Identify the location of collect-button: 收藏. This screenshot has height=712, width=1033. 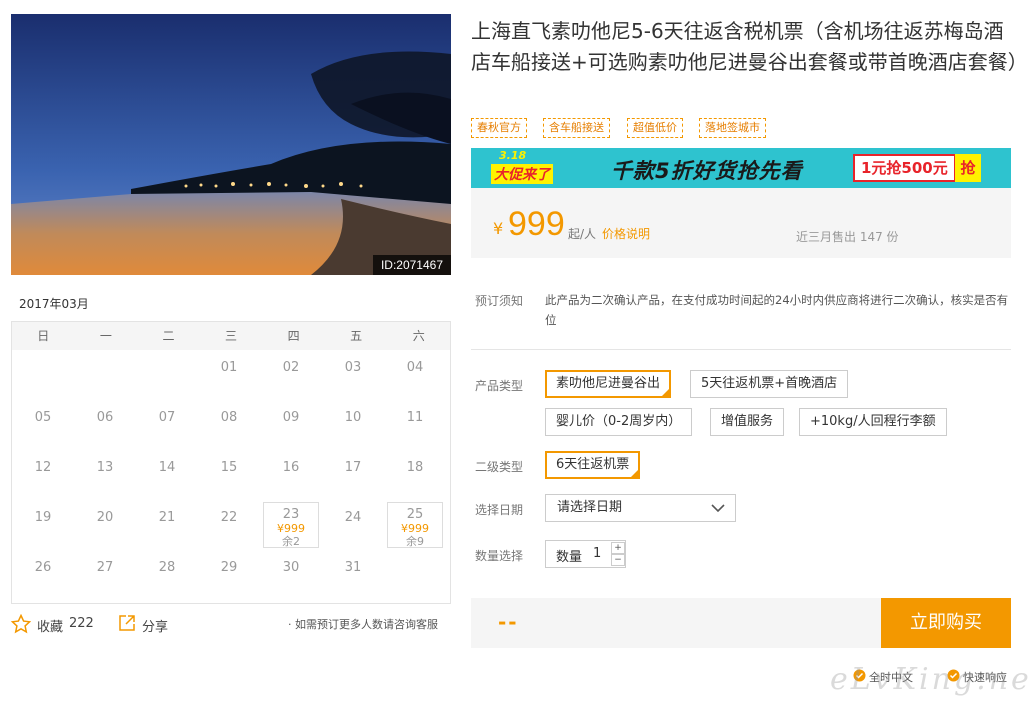
(50, 625).